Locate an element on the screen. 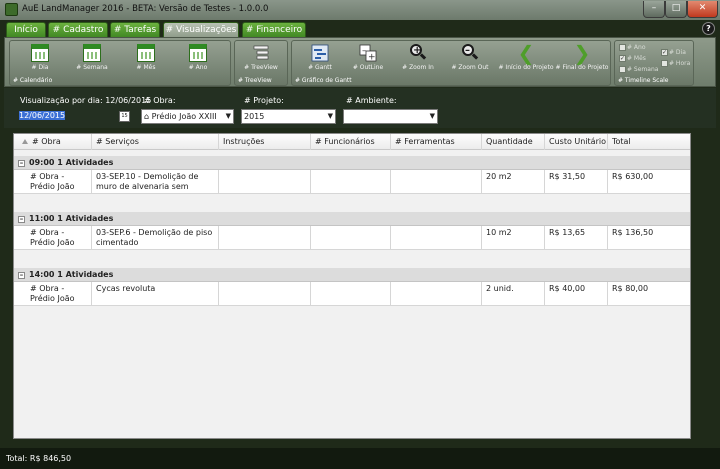  gantt-group-label: # Gráfico de Gantt is located at coordinates (323, 80).